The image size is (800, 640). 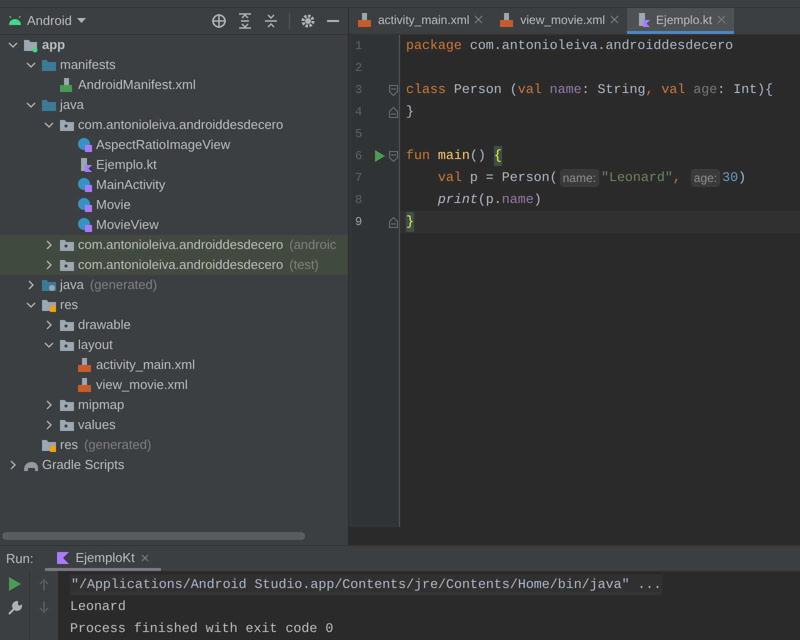 What do you see at coordinates (478, 156) in the screenshot?
I see `code-token: ()` at bounding box center [478, 156].